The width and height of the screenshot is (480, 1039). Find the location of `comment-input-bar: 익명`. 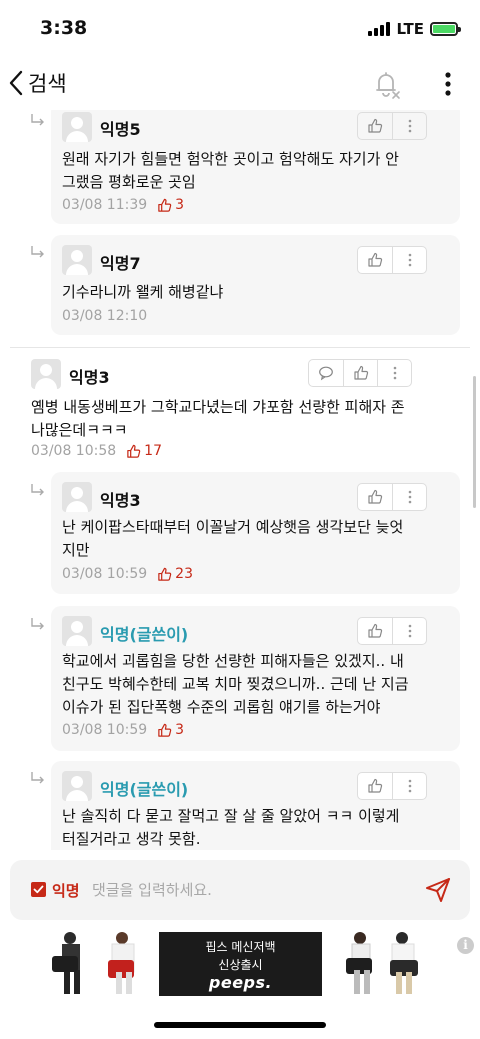

comment-input-bar: 익명 is located at coordinates (240, 890).